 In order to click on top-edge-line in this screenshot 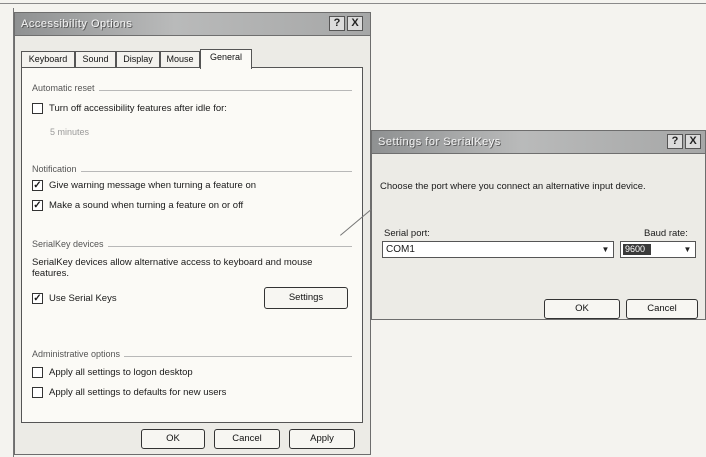, I will do `click(353, 3)`.